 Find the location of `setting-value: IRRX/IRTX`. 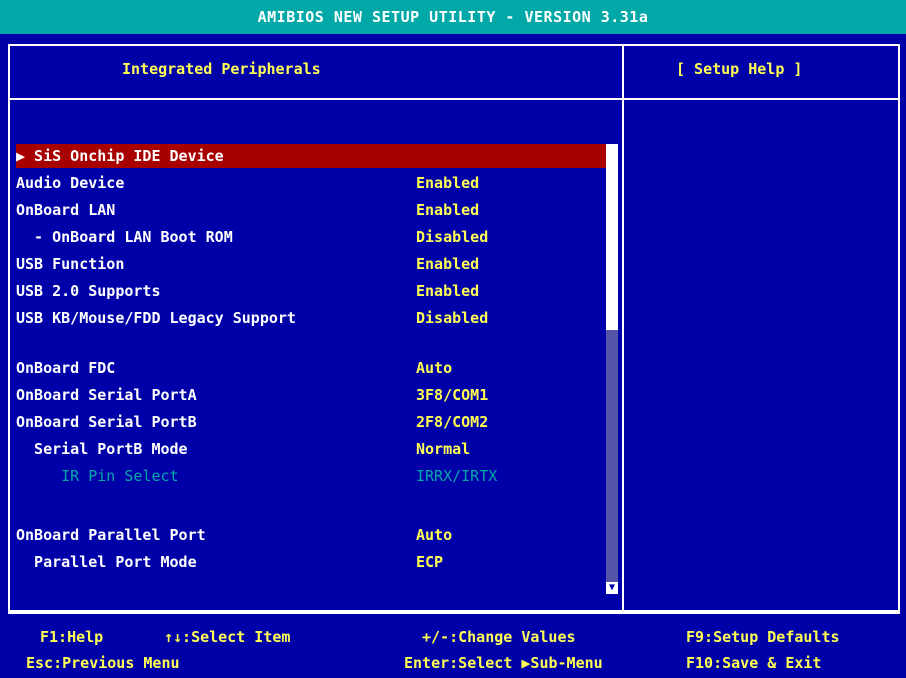

setting-value: IRRX/IRTX is located at coordinates (457, 476).